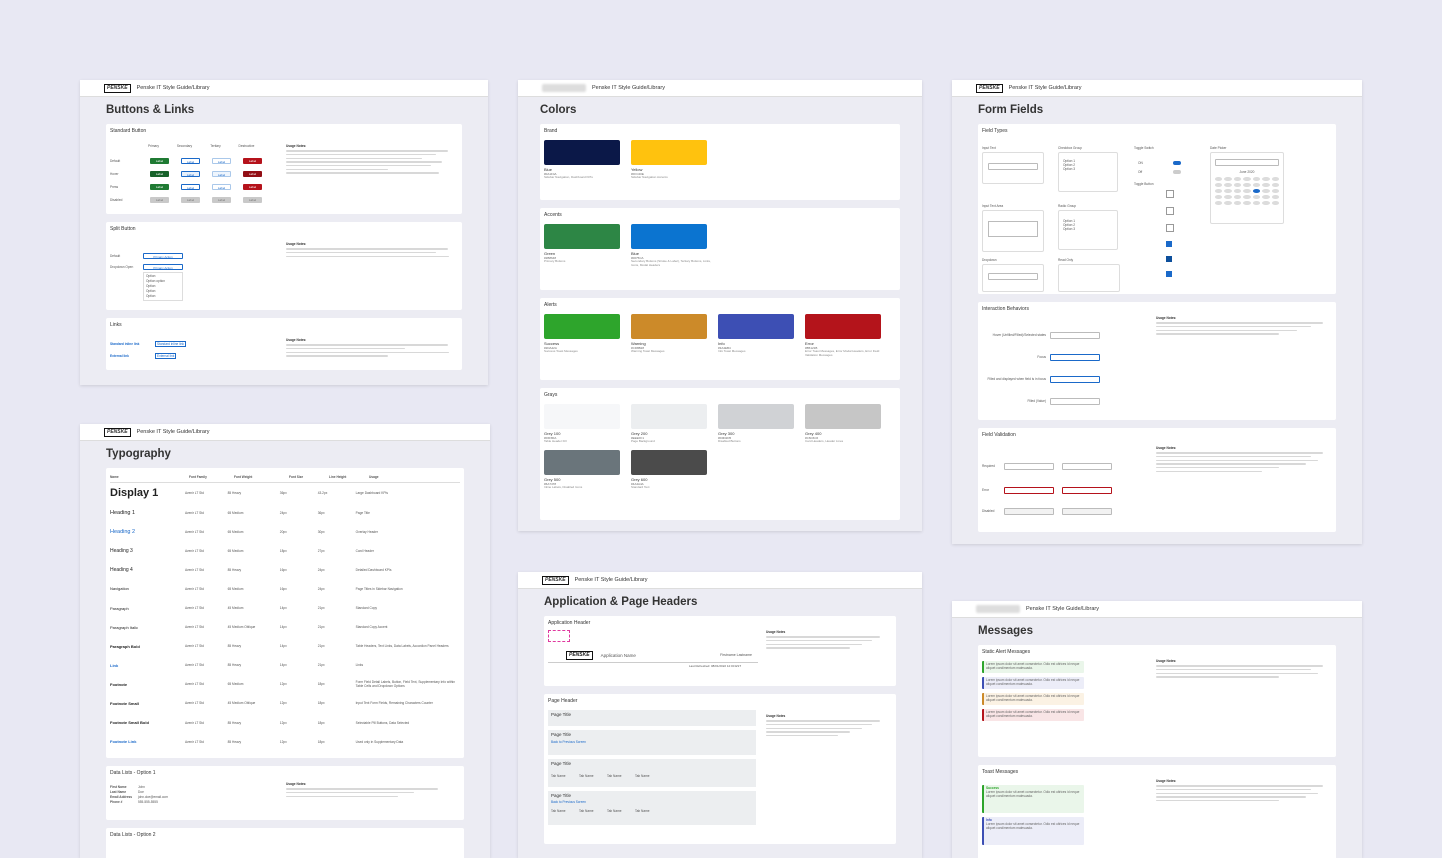  Describe the element at coordinates (1247, 162) in the screenshot. I see `date-input` at that location.